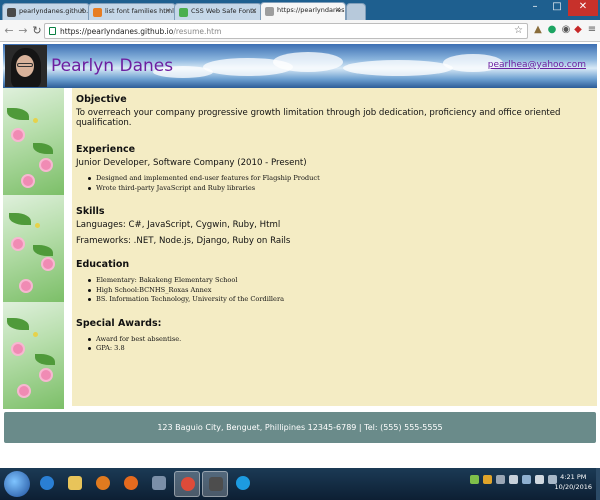 The height and width of the screenshot is (500, 600). I want to click on media-player-taskbar-icon, so click(103, 484).